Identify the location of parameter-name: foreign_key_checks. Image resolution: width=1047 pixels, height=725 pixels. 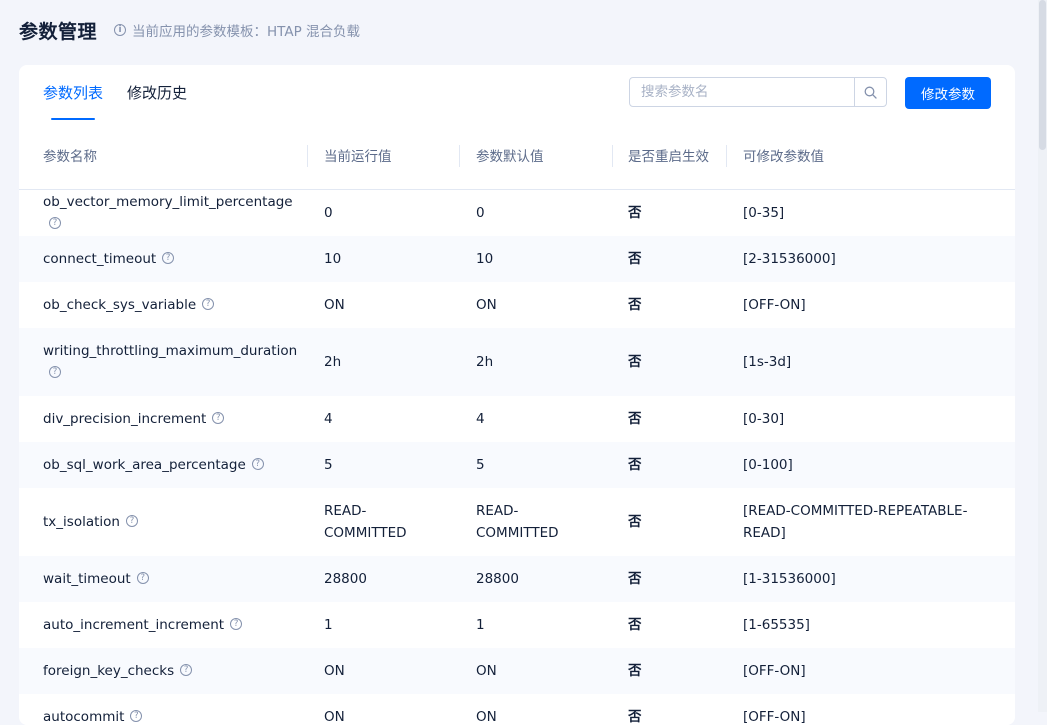
(109, 671).